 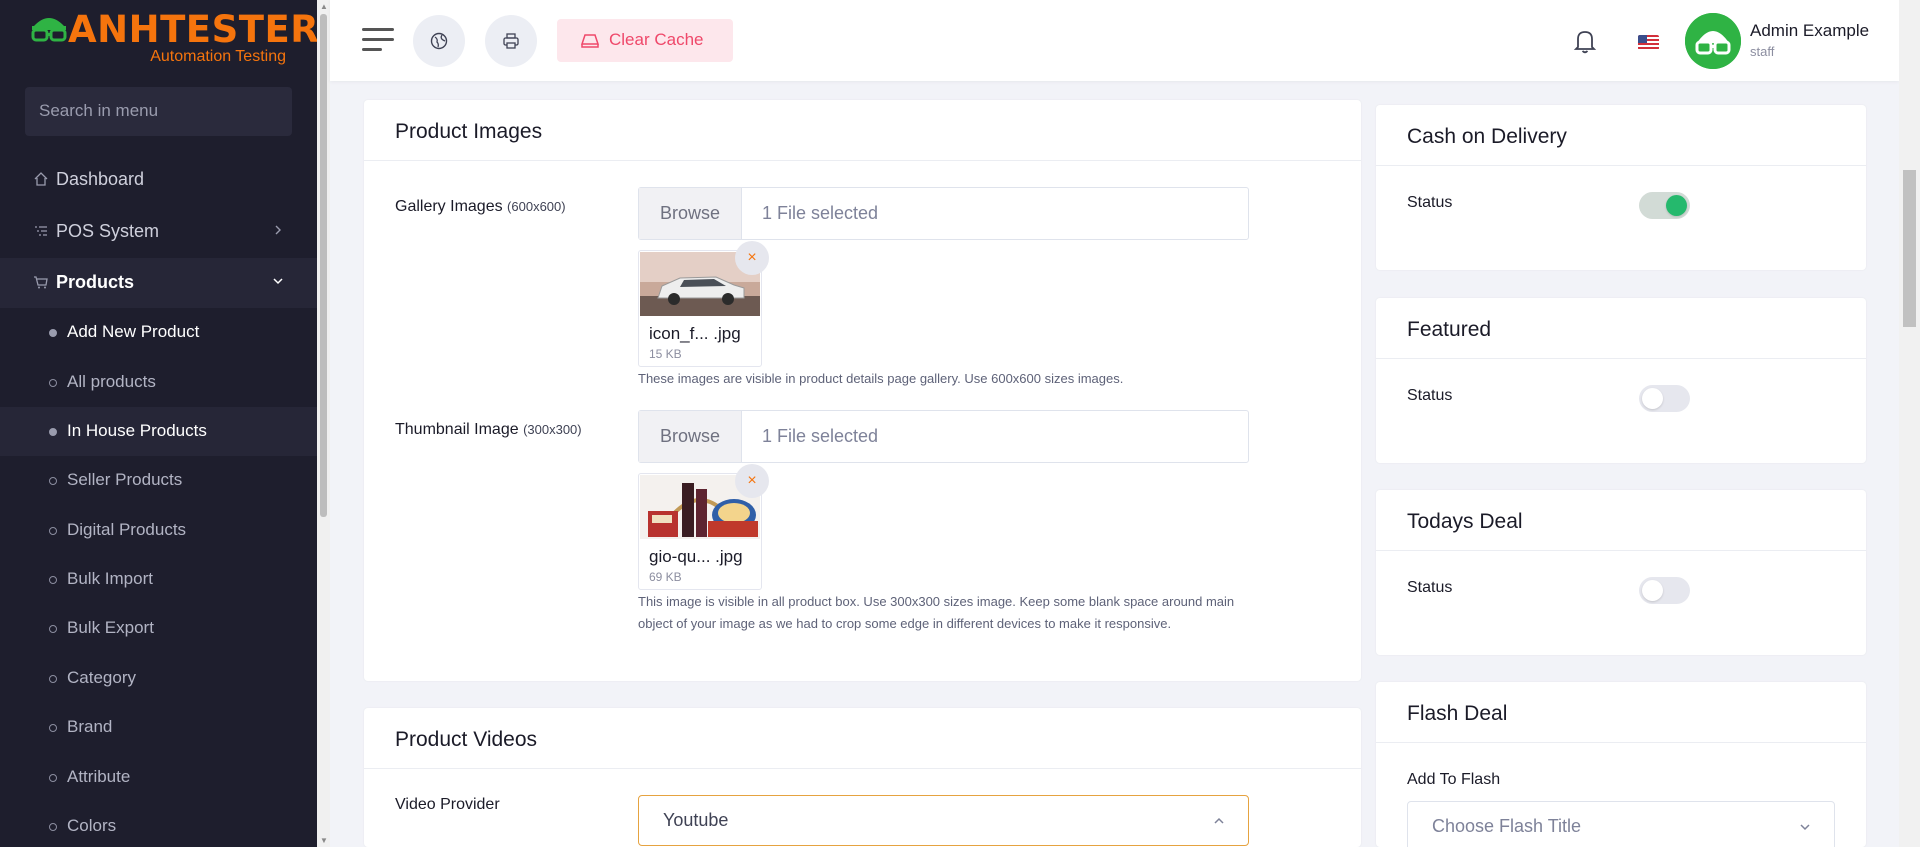 I want to click on card-title: Featured, so click(x=1449, y=329).